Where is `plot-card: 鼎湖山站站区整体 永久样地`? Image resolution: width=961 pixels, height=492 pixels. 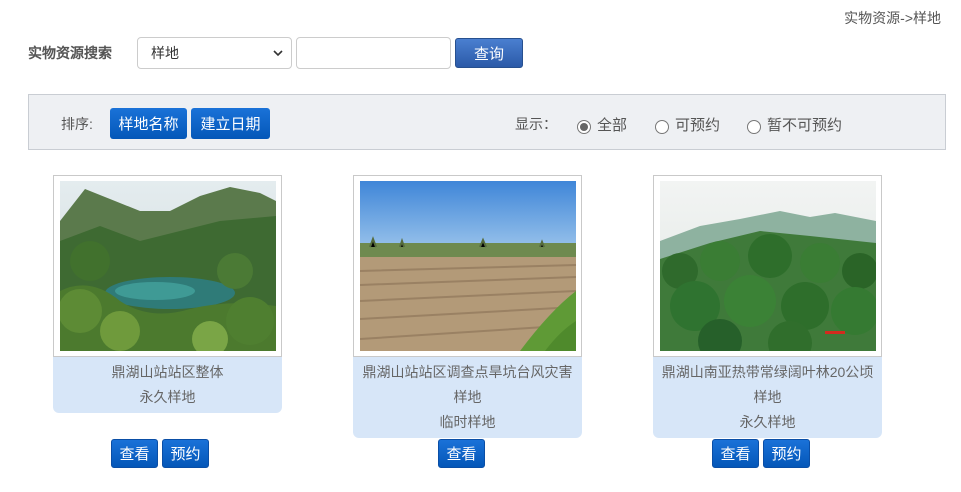 plot-card: 鼎湖山站站区整体 永久样地 is located at coordinates (167, 294).